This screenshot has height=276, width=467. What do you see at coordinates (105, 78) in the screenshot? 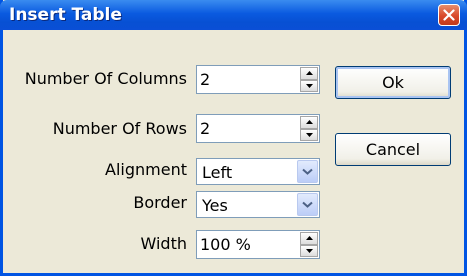
I see `columns-label: Number Of Columns` at bounding box center [105, 78].